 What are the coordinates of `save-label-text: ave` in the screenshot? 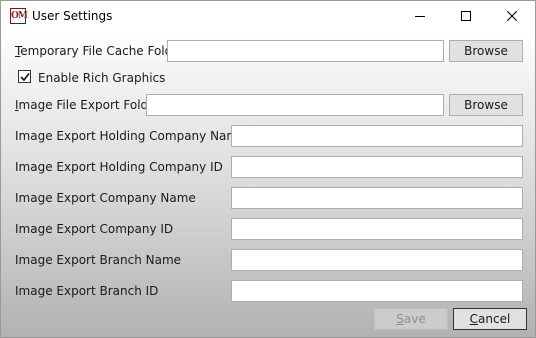 It's located at (414, 319).